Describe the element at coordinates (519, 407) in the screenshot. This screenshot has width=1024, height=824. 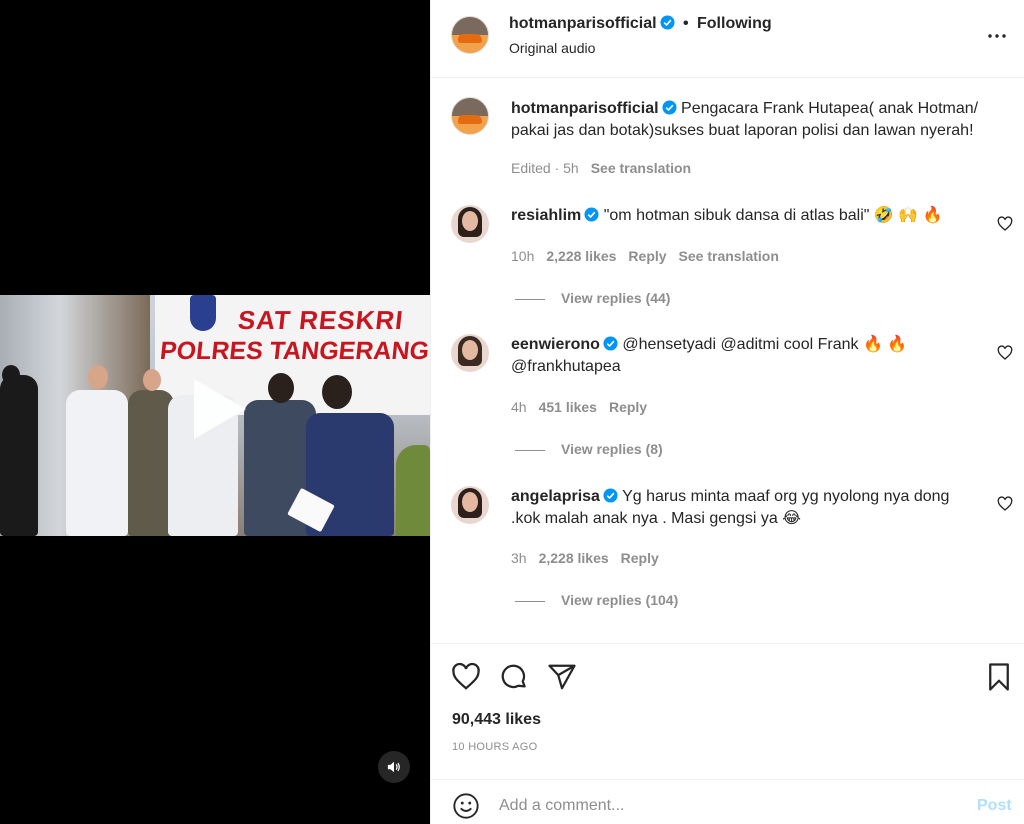
I see `comment-time: 4h` at that location.